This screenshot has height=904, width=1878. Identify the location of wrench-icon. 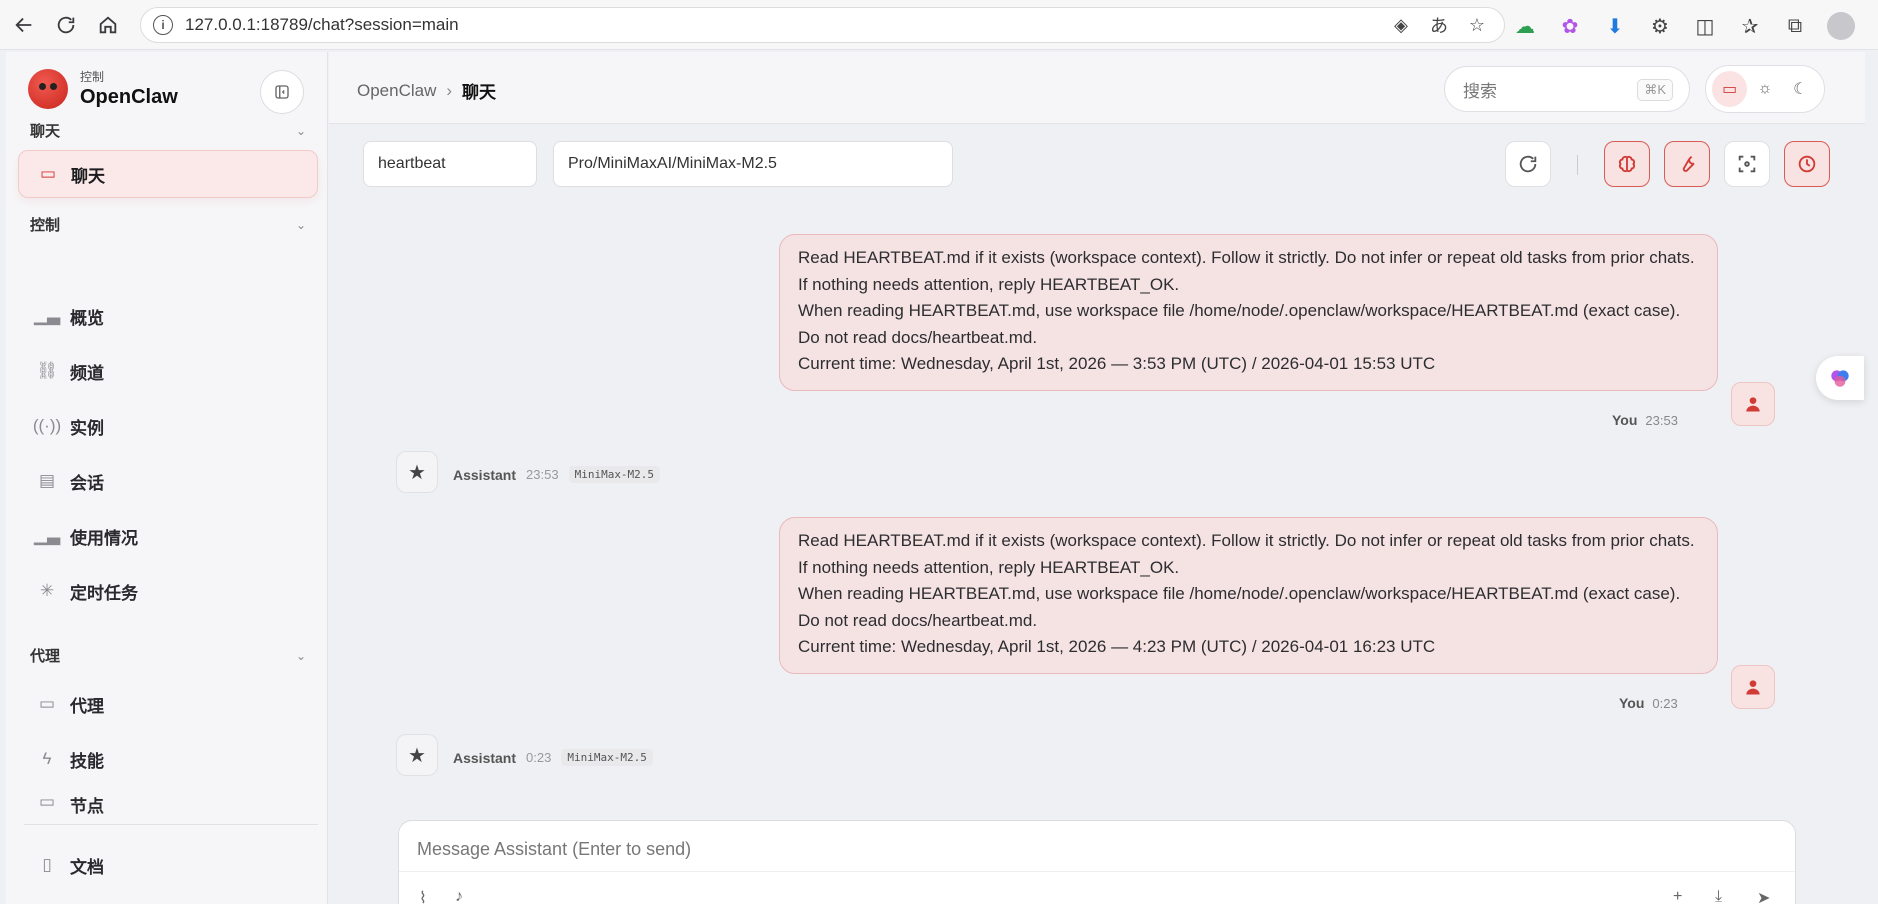
(1688, 164).